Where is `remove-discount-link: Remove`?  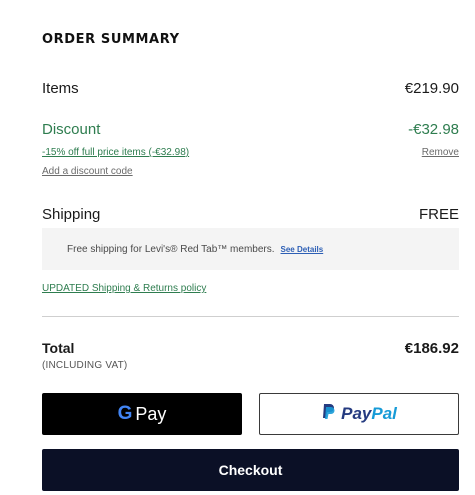
remove-discount-link: Remove is located at coordinates (440, 152).